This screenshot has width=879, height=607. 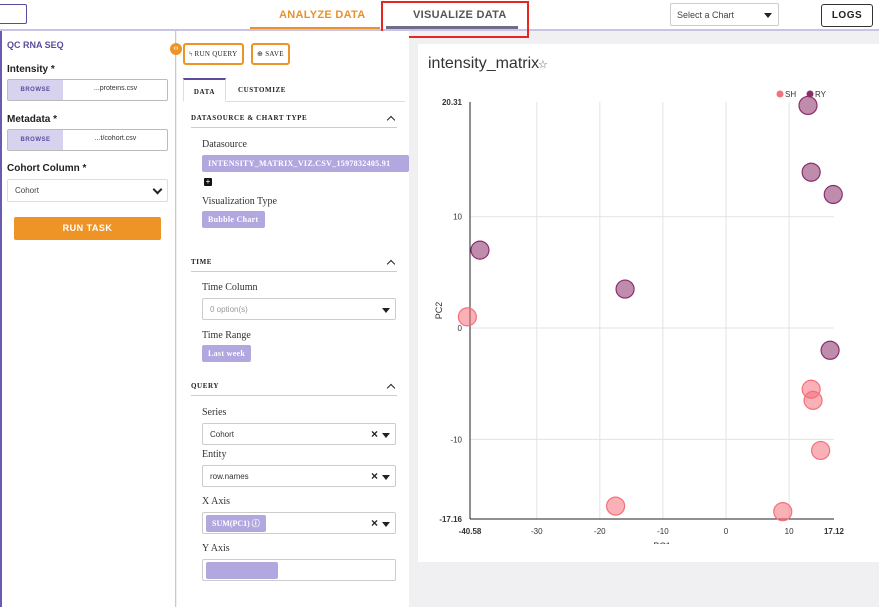 I want to click on section-time-header: TIME, so click(x=294, y=262).